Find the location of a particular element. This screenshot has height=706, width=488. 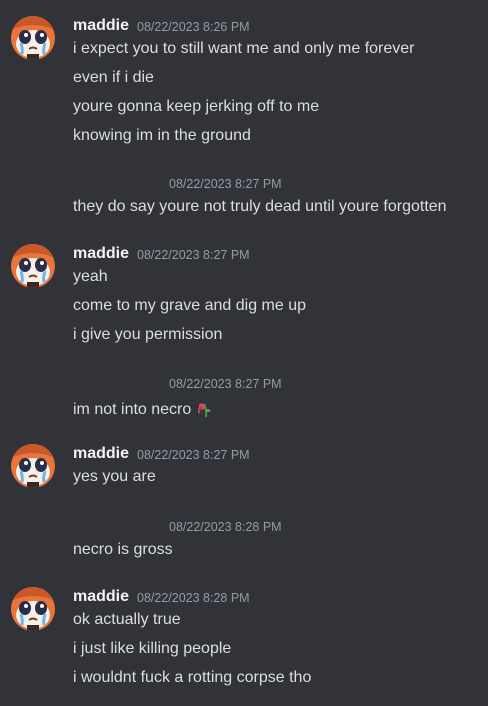

message-text: even if i die is located at coordinates (113, 77).